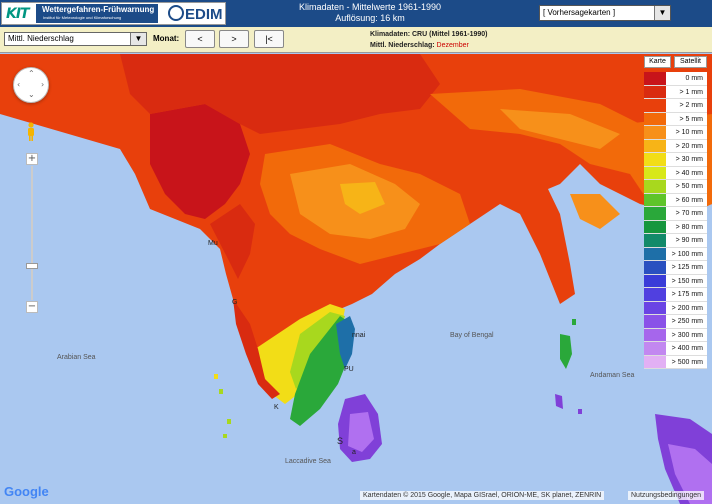  I want to click on legend-label: > 200 mm, so click(687, 308).